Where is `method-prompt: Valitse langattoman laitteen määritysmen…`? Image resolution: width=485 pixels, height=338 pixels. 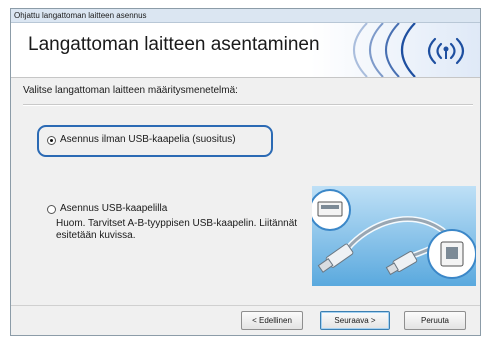
method-prompt: Valitse langattoman laitteen määritysmen… is located at coordinates (130, 90).